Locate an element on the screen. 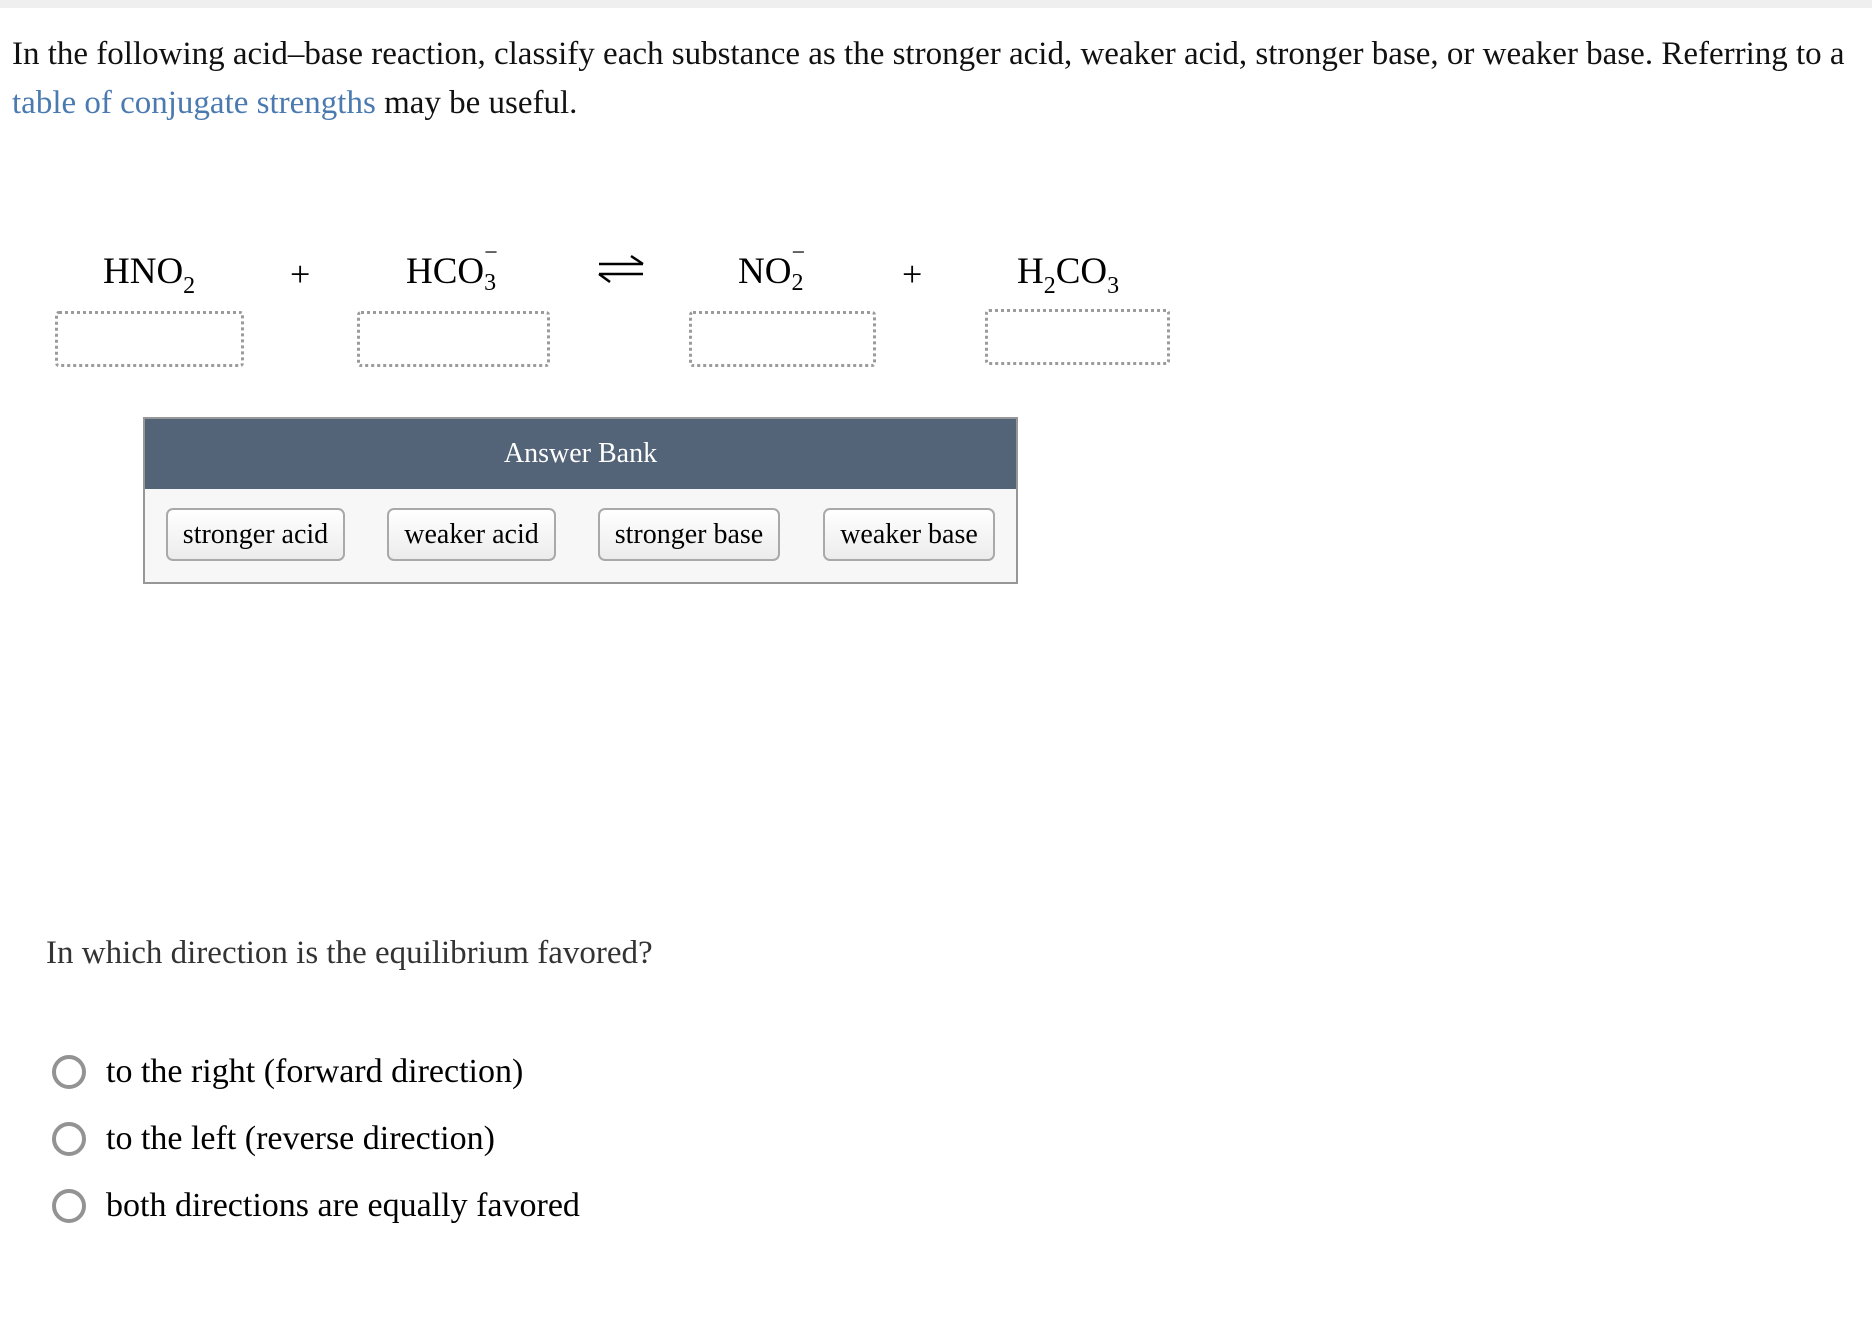  option-reverse: to the left (reverse direction) is located at coordinates (273, 1139).